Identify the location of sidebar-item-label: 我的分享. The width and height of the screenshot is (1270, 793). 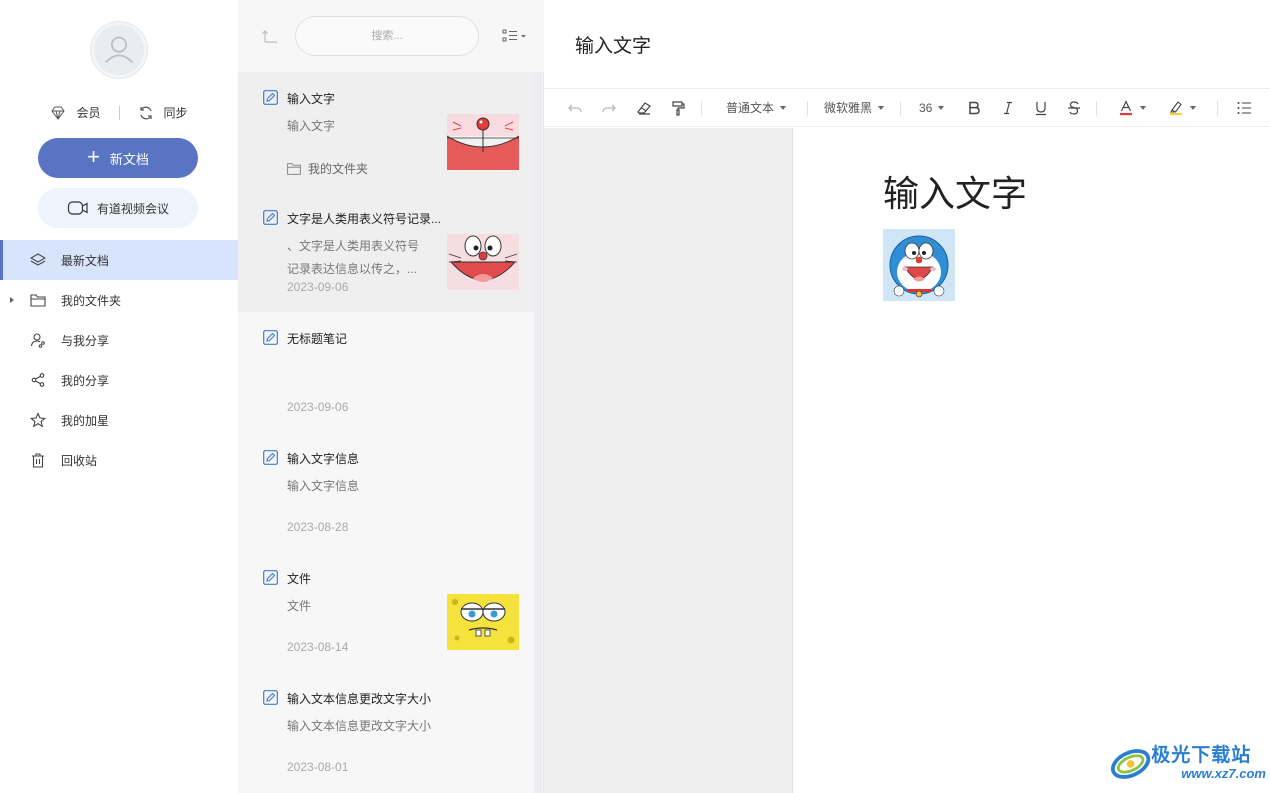
(85, 380).